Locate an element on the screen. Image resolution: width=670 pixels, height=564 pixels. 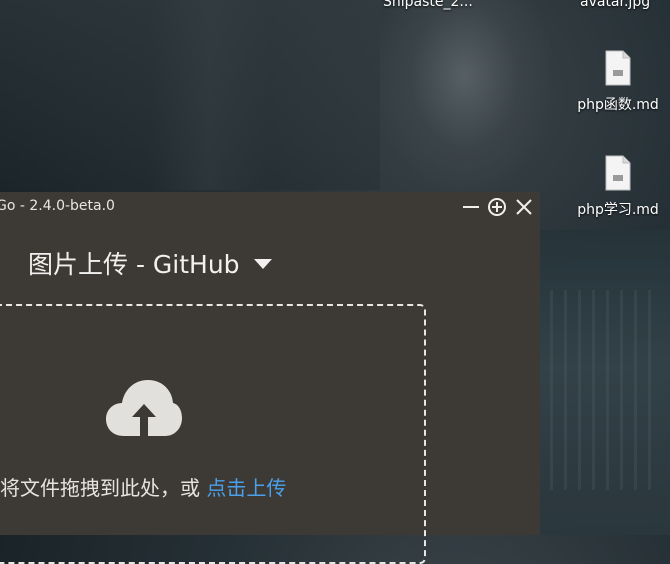
pin-plus-icon is located at coordinates (497, 207).